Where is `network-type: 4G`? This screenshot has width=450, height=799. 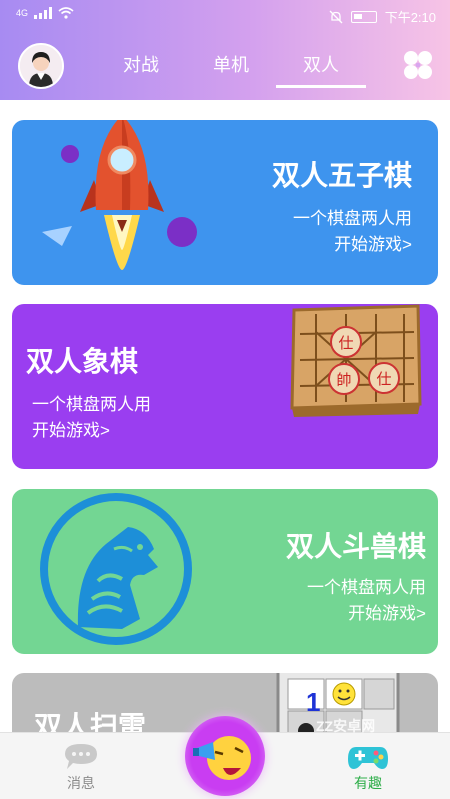
network-type: 4G is located at coordinates (22, 13).